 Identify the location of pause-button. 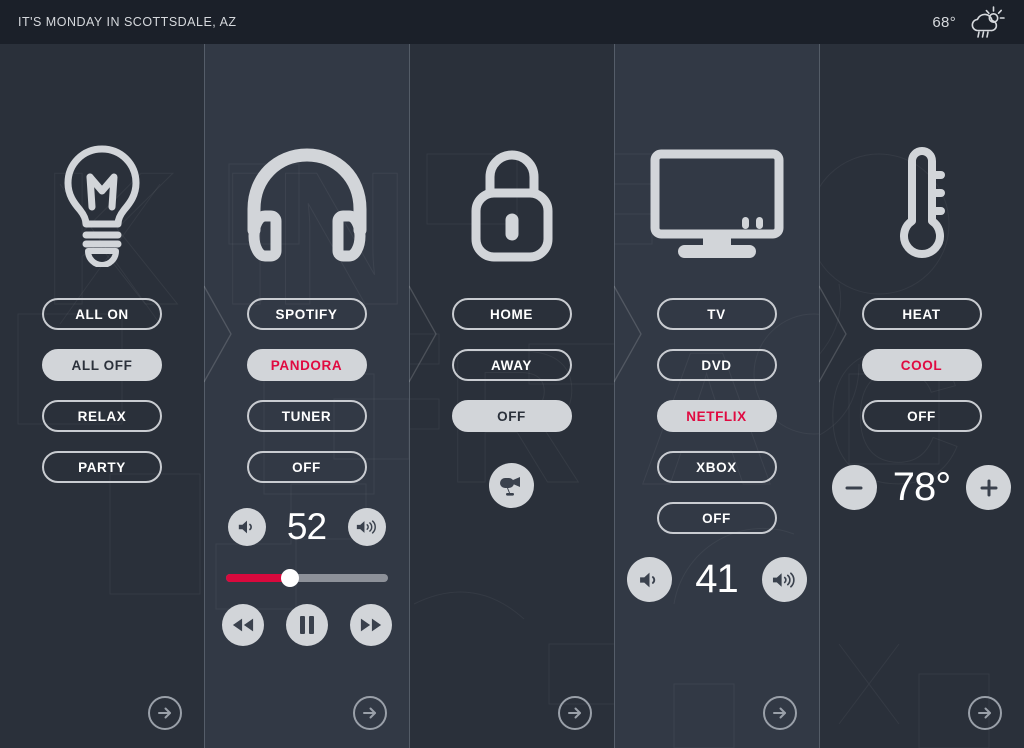
(306, 625).